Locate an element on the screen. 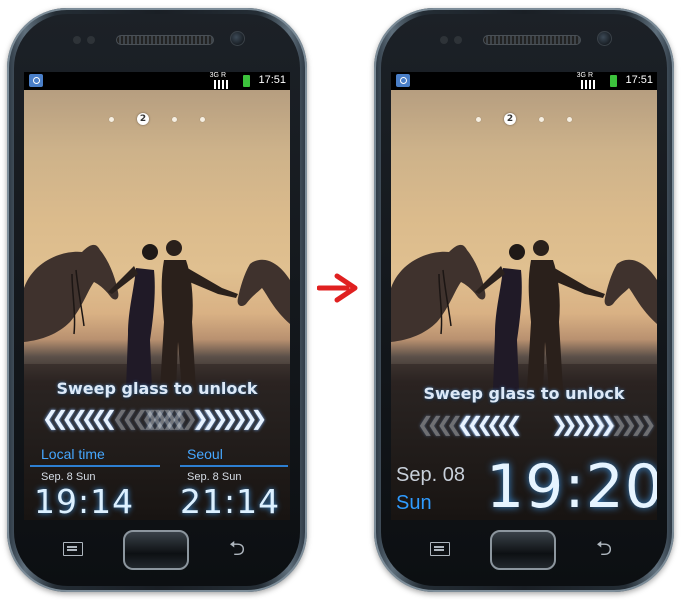  swipe-left-arrows: ❮❮❮❮❮❮❮ is located at coordinates (79, 418).